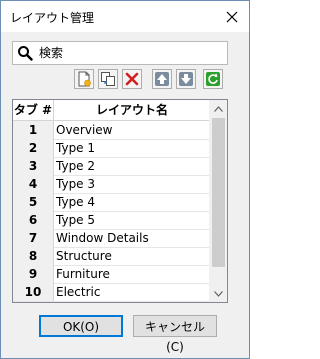 This screenshot has width=320, height=359. I want to click on search-box, so click(120, 53).